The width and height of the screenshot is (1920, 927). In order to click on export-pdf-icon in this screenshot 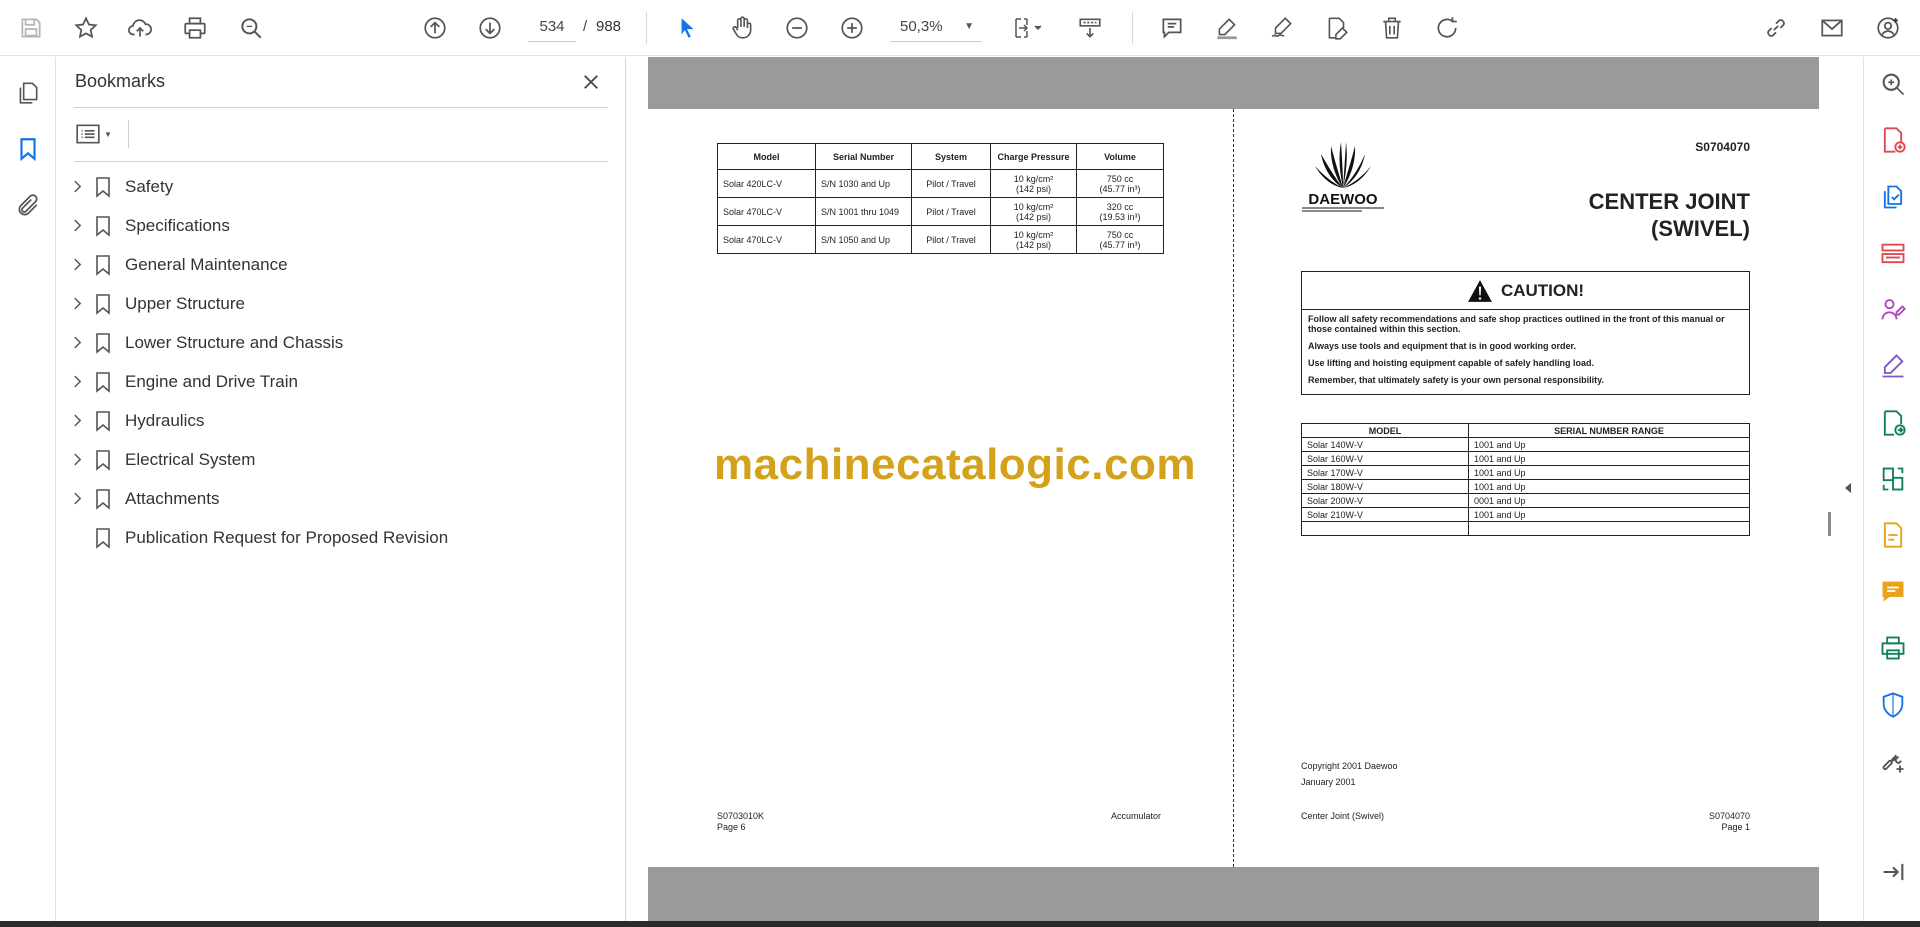, I will do `click(1893, 423)`.